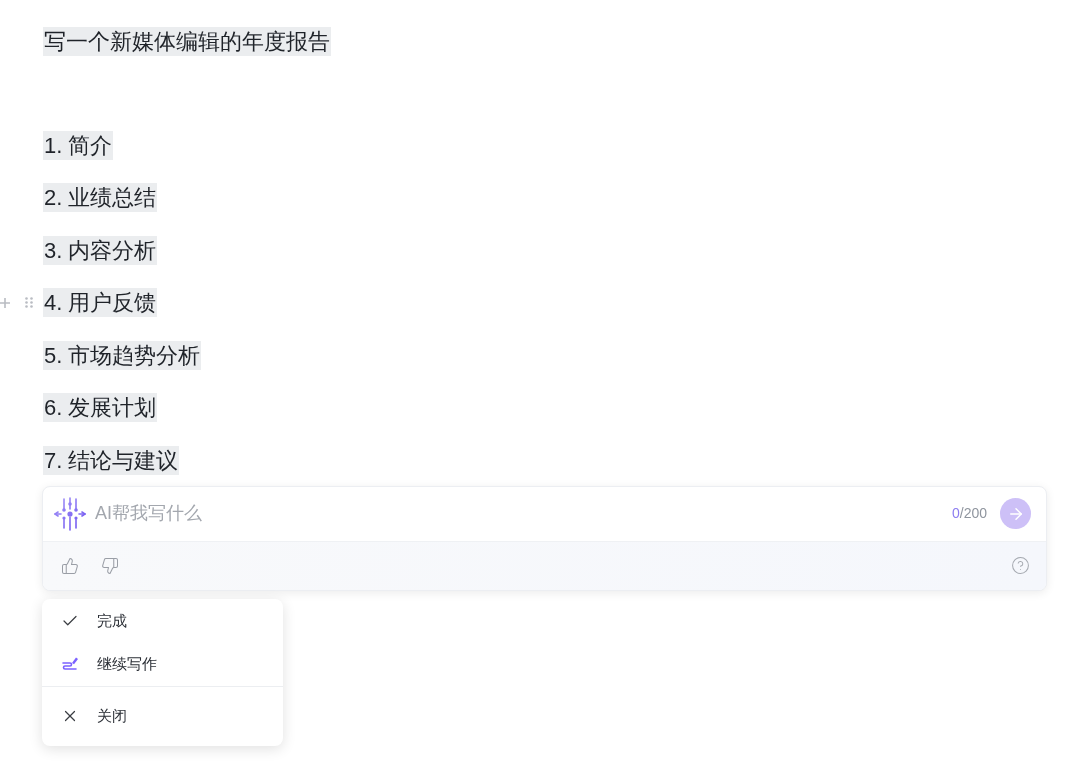 This screenshot has width=1080, height=763. I want to click on list-item: 1. 简介, so click(78, 145).